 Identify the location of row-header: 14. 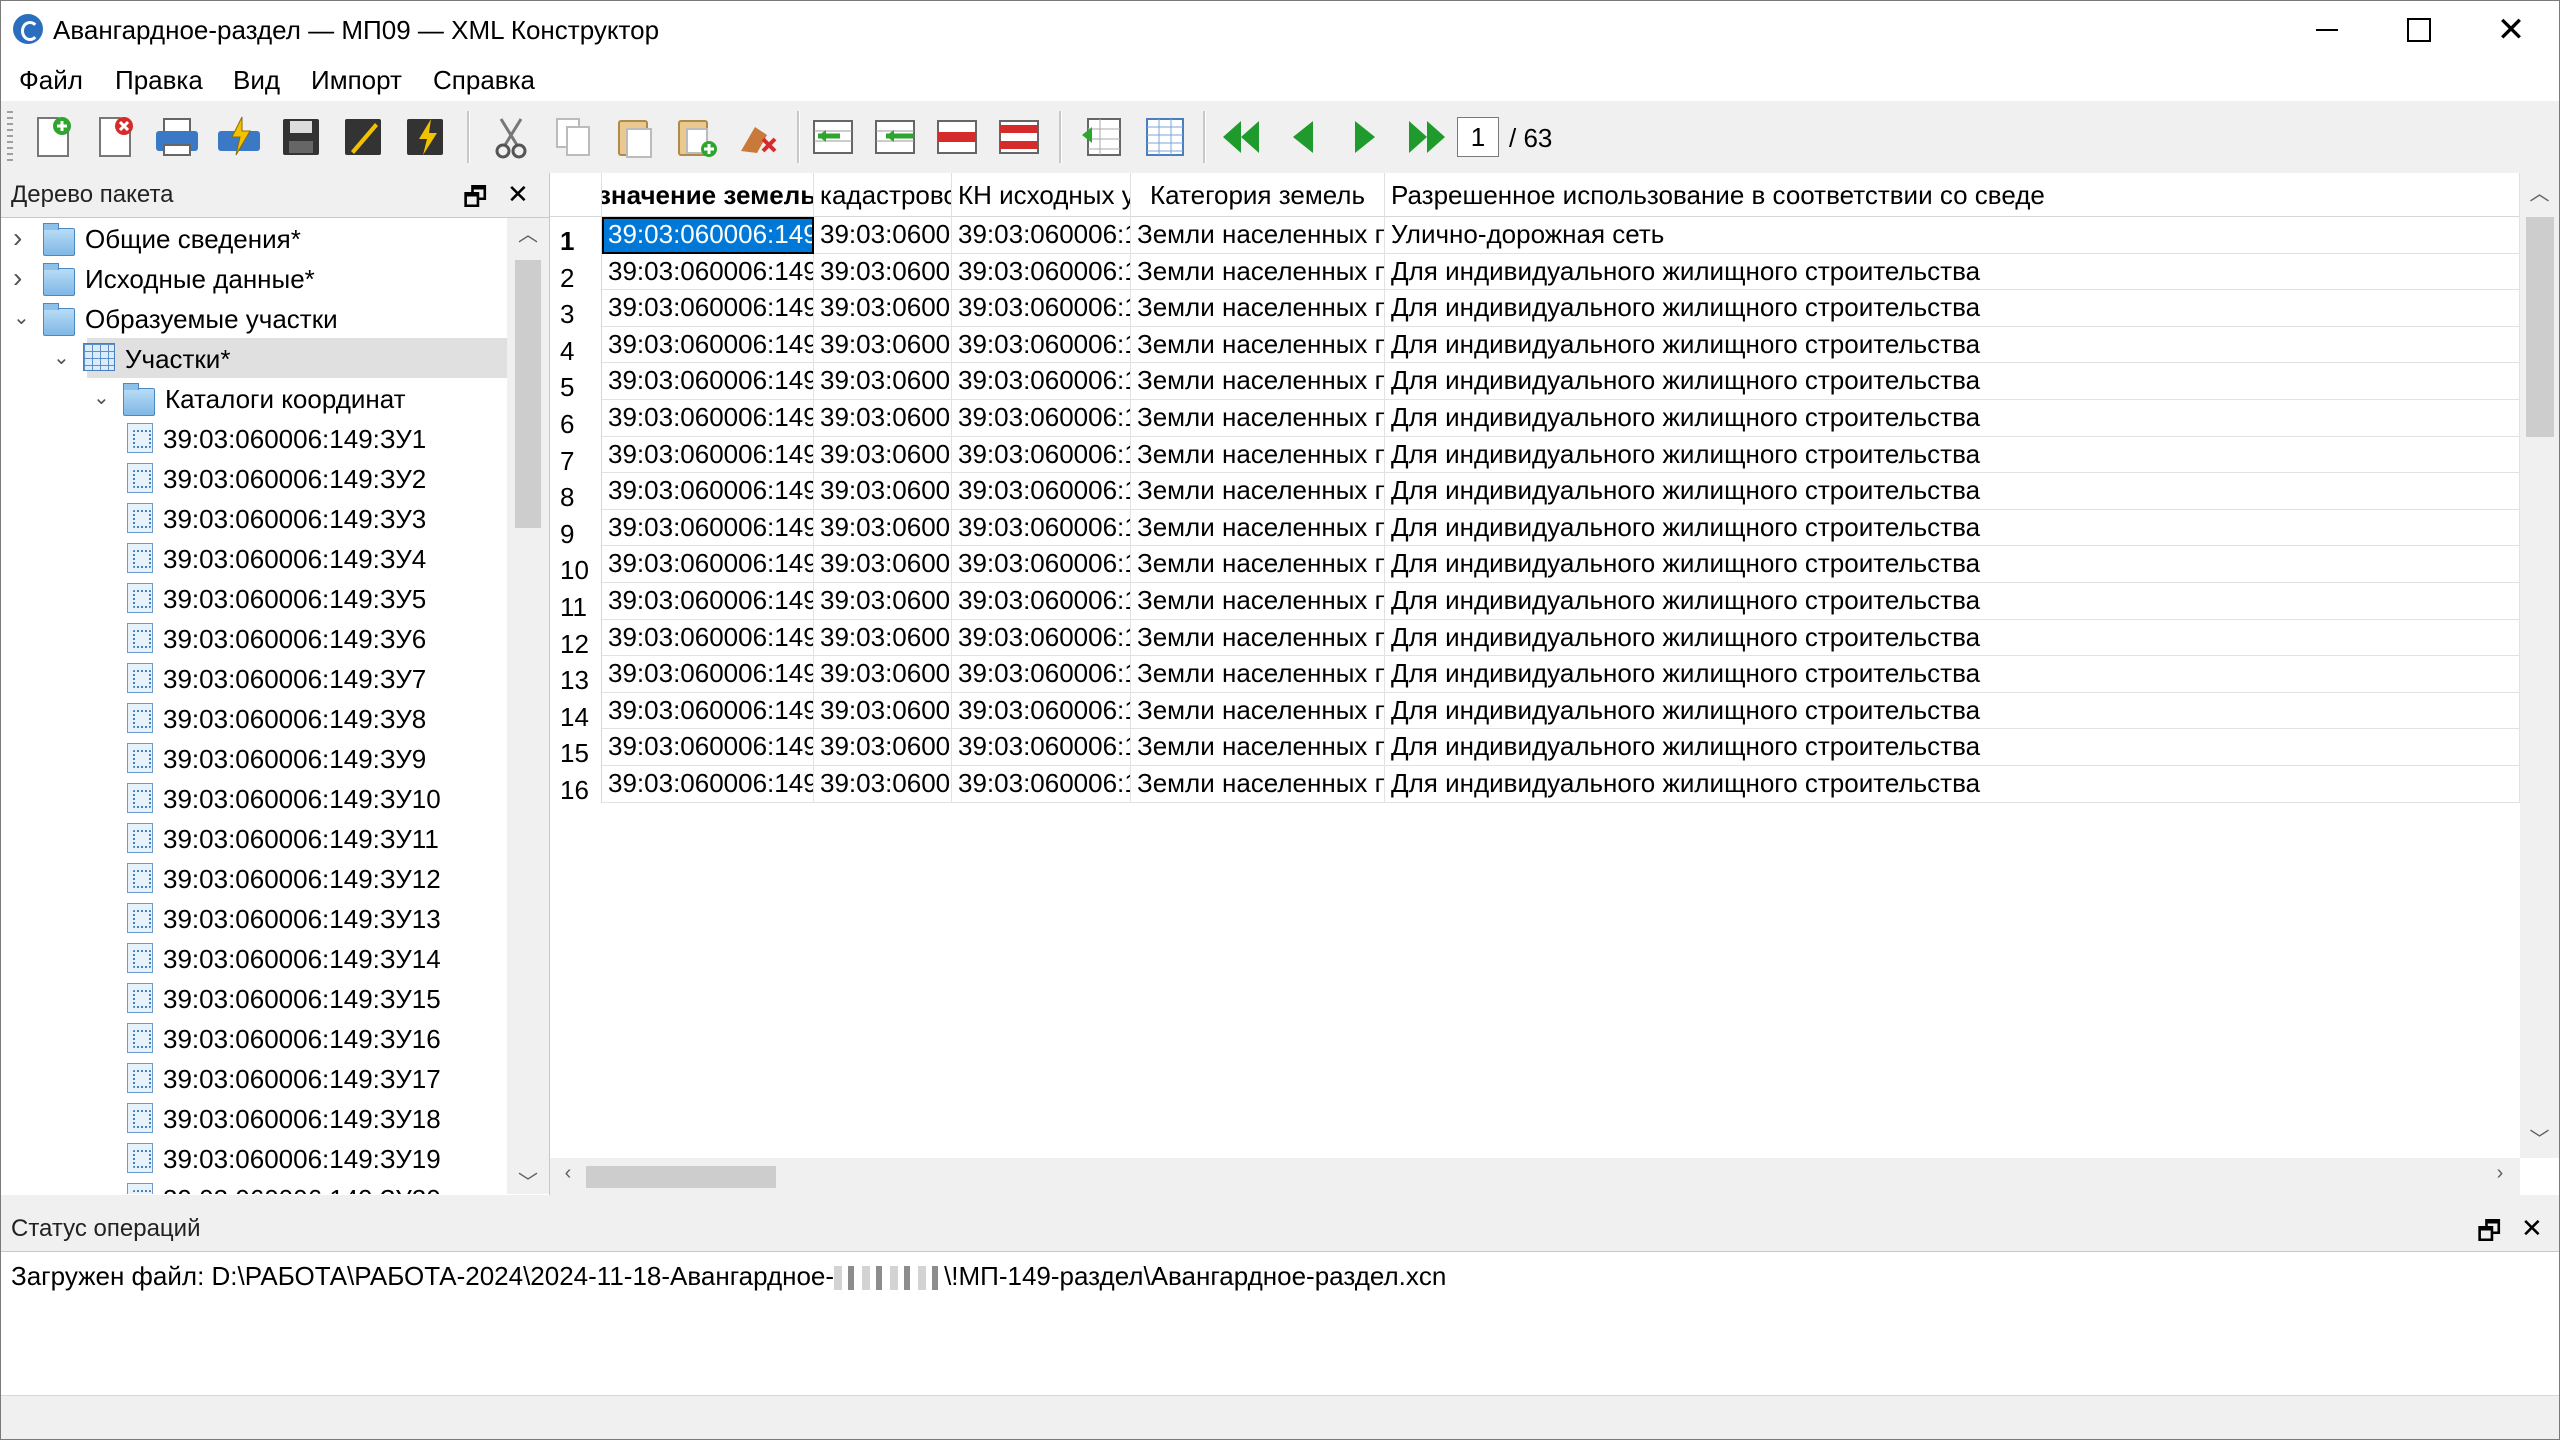
(576, 712).